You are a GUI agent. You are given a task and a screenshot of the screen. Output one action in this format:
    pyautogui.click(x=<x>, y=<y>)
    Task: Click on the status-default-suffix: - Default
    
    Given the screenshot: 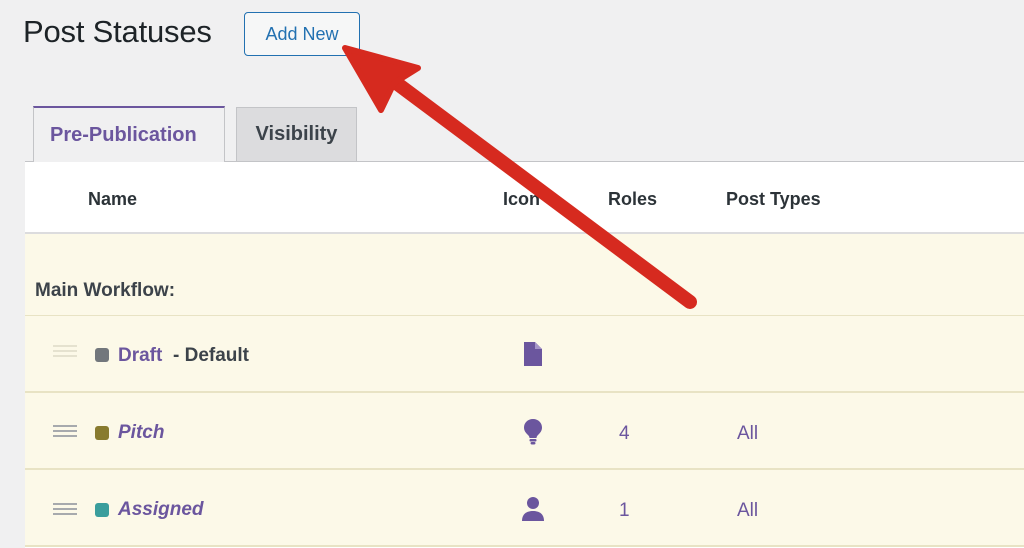 What is the action you would take?
    pyautogui.click(x=211, y=355)
    